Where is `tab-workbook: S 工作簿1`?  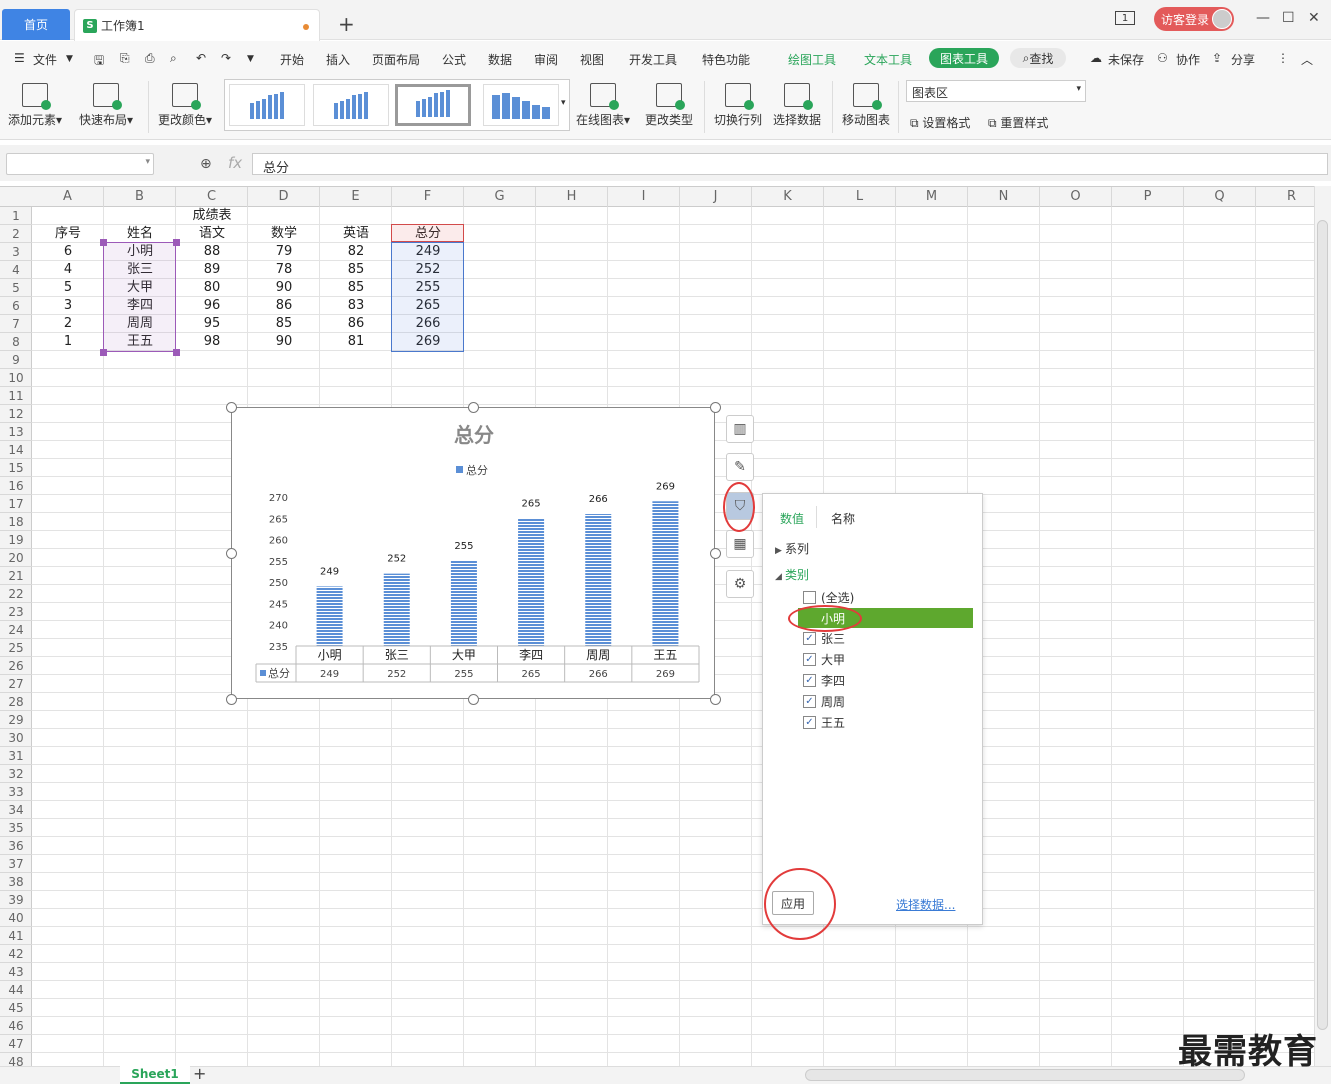
tab-workbook: S 工作簿1 is located at coordinates (197, 25).